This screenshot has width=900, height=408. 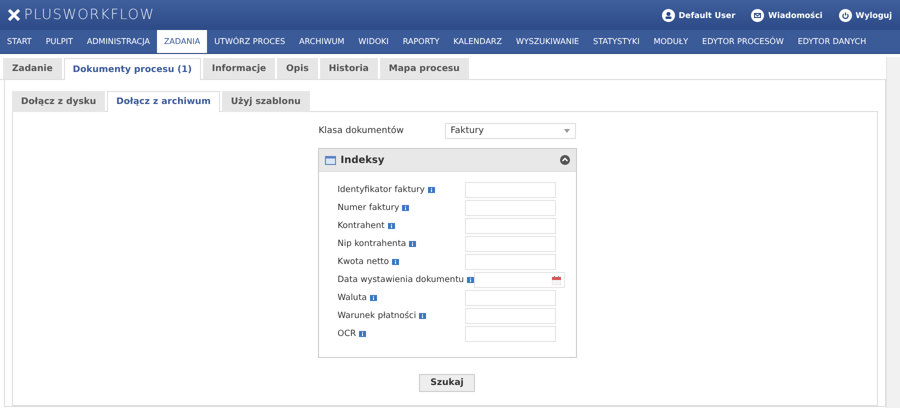 What do you see at coordinates (89, 15) in the screenshot?
I see `logo-text: PLUSWORKFLOW` at bounding box center [89, 15].